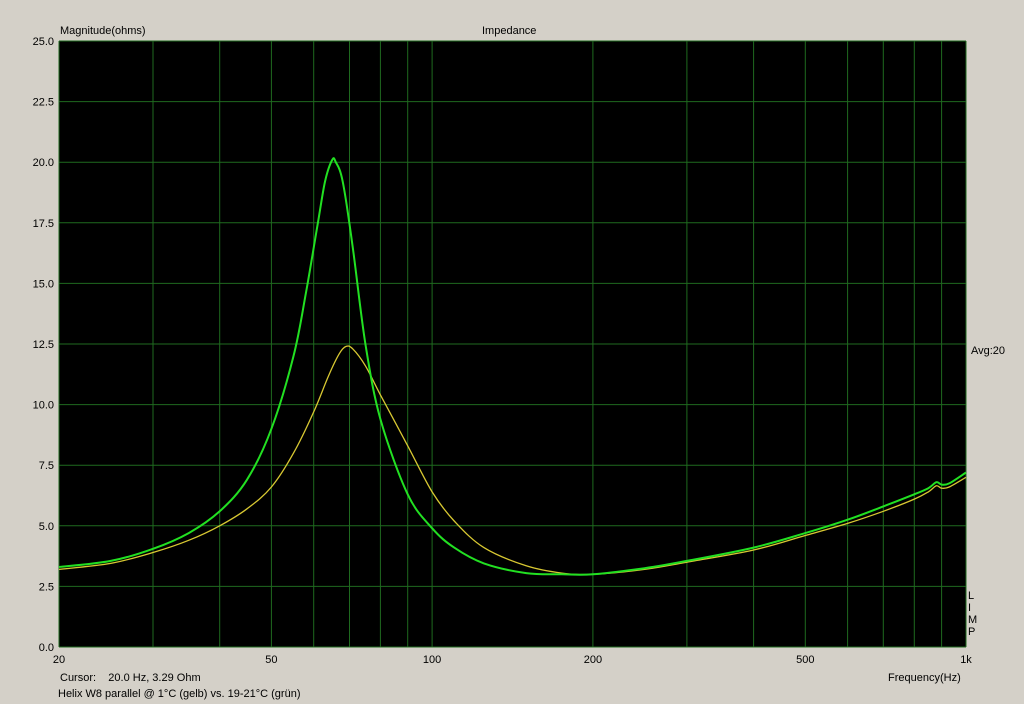 This screenshot has width=1024, height=704. Describe the element at coordinates (43, 42) in the screenshot. I see `y-tick-label: 25.0` at that location.